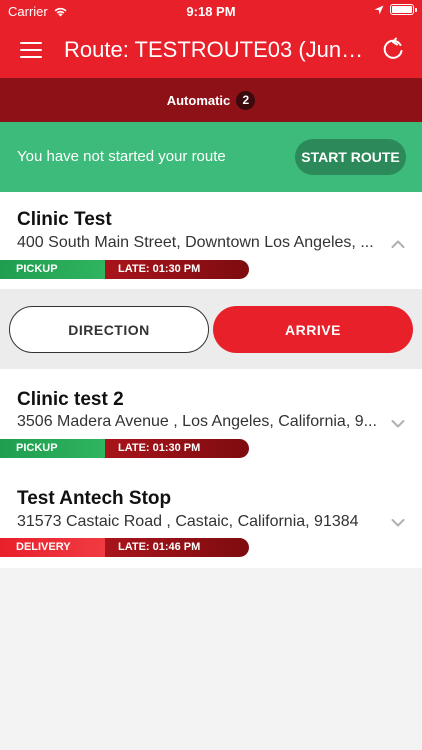  What do you see at coordinates (313, 329) in the screenshot?
I see `arrive-button: ARRIVE` at bounding box center [313, 329].